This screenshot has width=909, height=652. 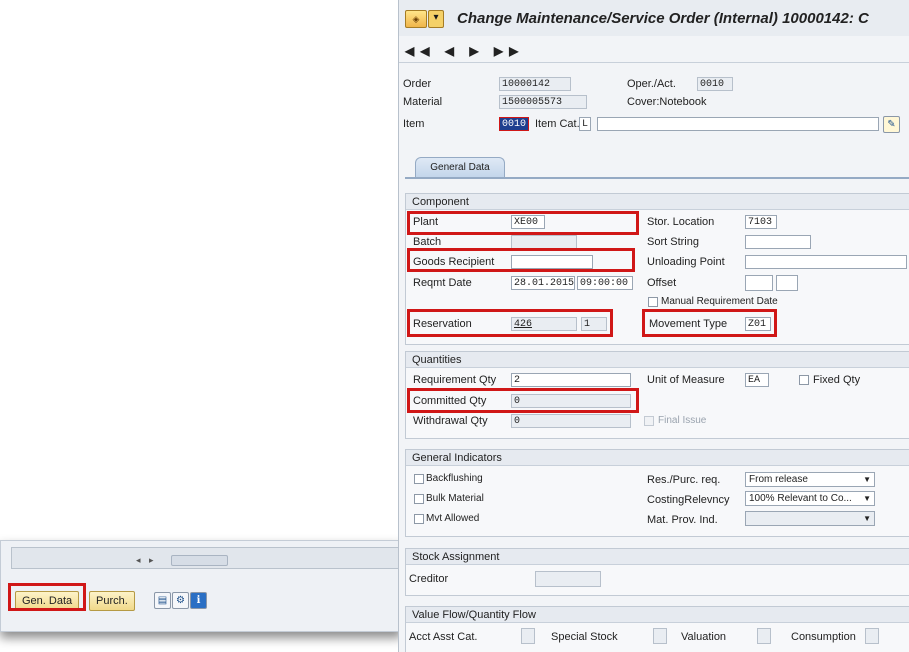 I want to click on material-field: 1500005573, so click(x=543, y=102).